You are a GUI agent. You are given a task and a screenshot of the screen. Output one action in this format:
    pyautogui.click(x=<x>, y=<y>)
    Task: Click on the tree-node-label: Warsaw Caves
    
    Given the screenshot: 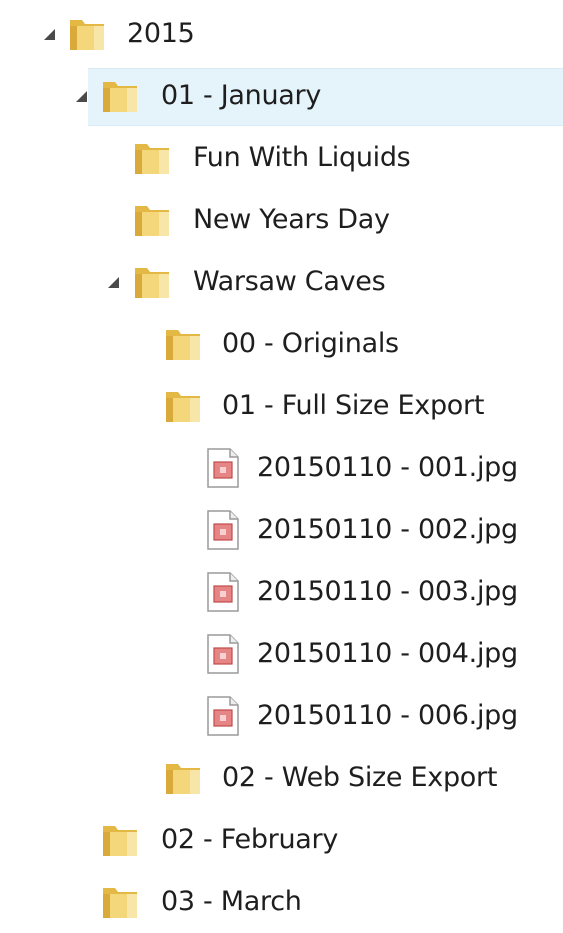 What is the action you would take?
    pyautogui.click(x=289, y=281)
    